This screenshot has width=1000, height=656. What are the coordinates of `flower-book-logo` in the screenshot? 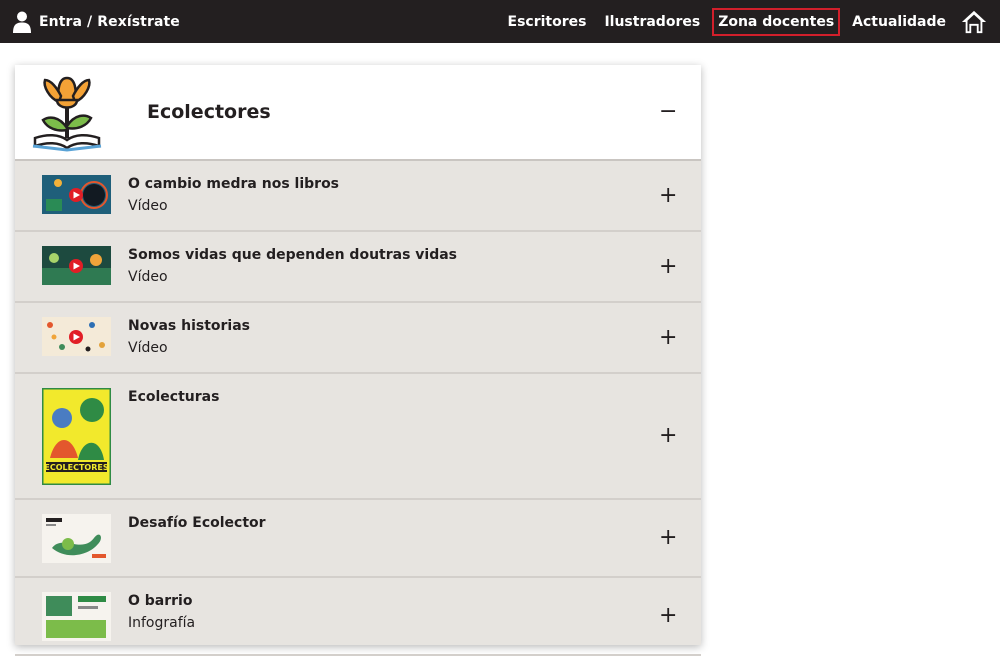 It's located at (67, 112).